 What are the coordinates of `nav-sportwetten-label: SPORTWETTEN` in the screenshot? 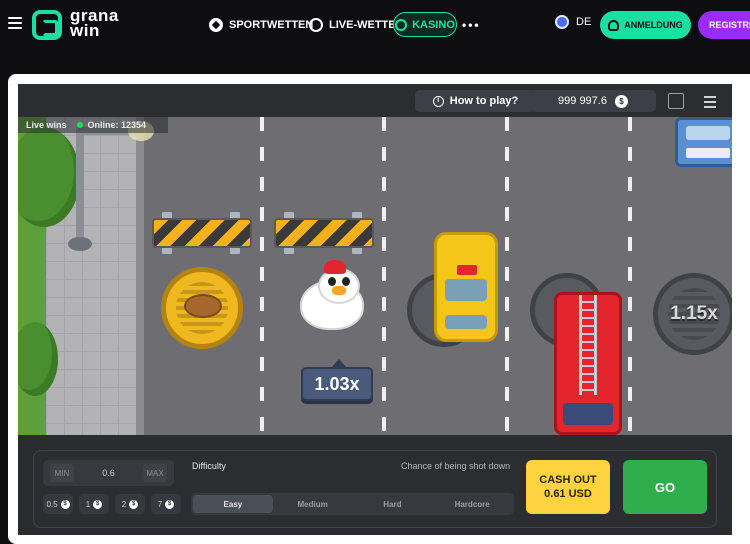 It's located at (271, 25).